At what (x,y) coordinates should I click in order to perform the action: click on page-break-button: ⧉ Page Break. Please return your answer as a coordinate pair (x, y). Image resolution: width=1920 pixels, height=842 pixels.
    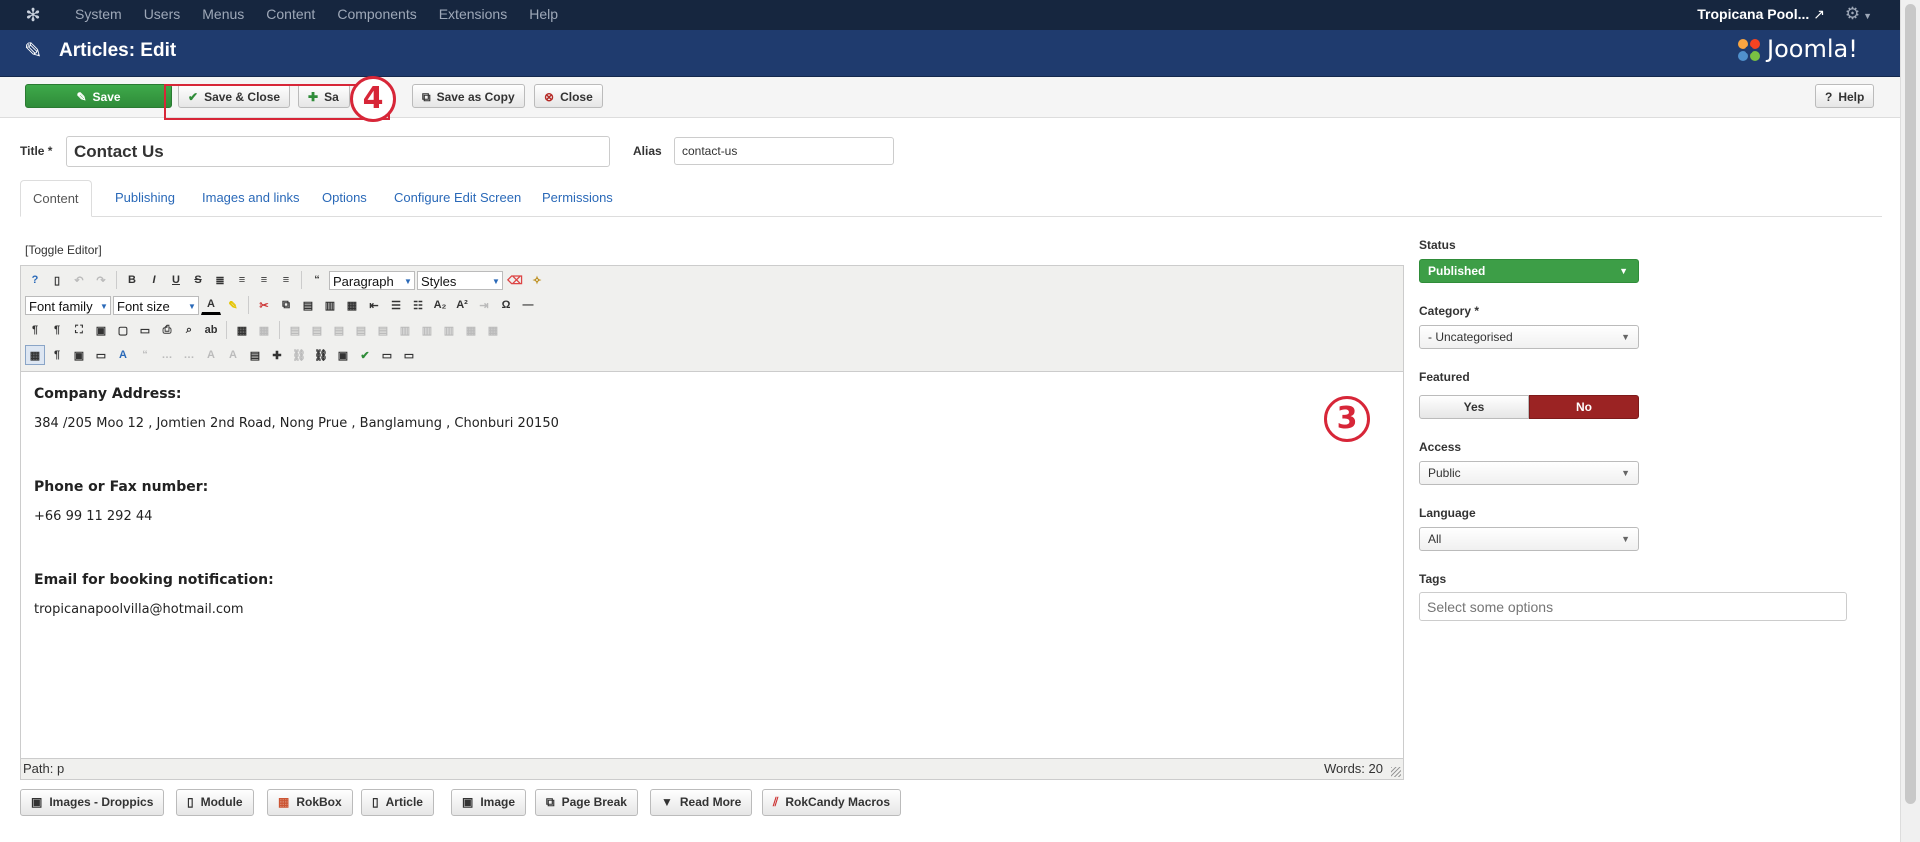
    Looking at the image, I should click on (586, 802).